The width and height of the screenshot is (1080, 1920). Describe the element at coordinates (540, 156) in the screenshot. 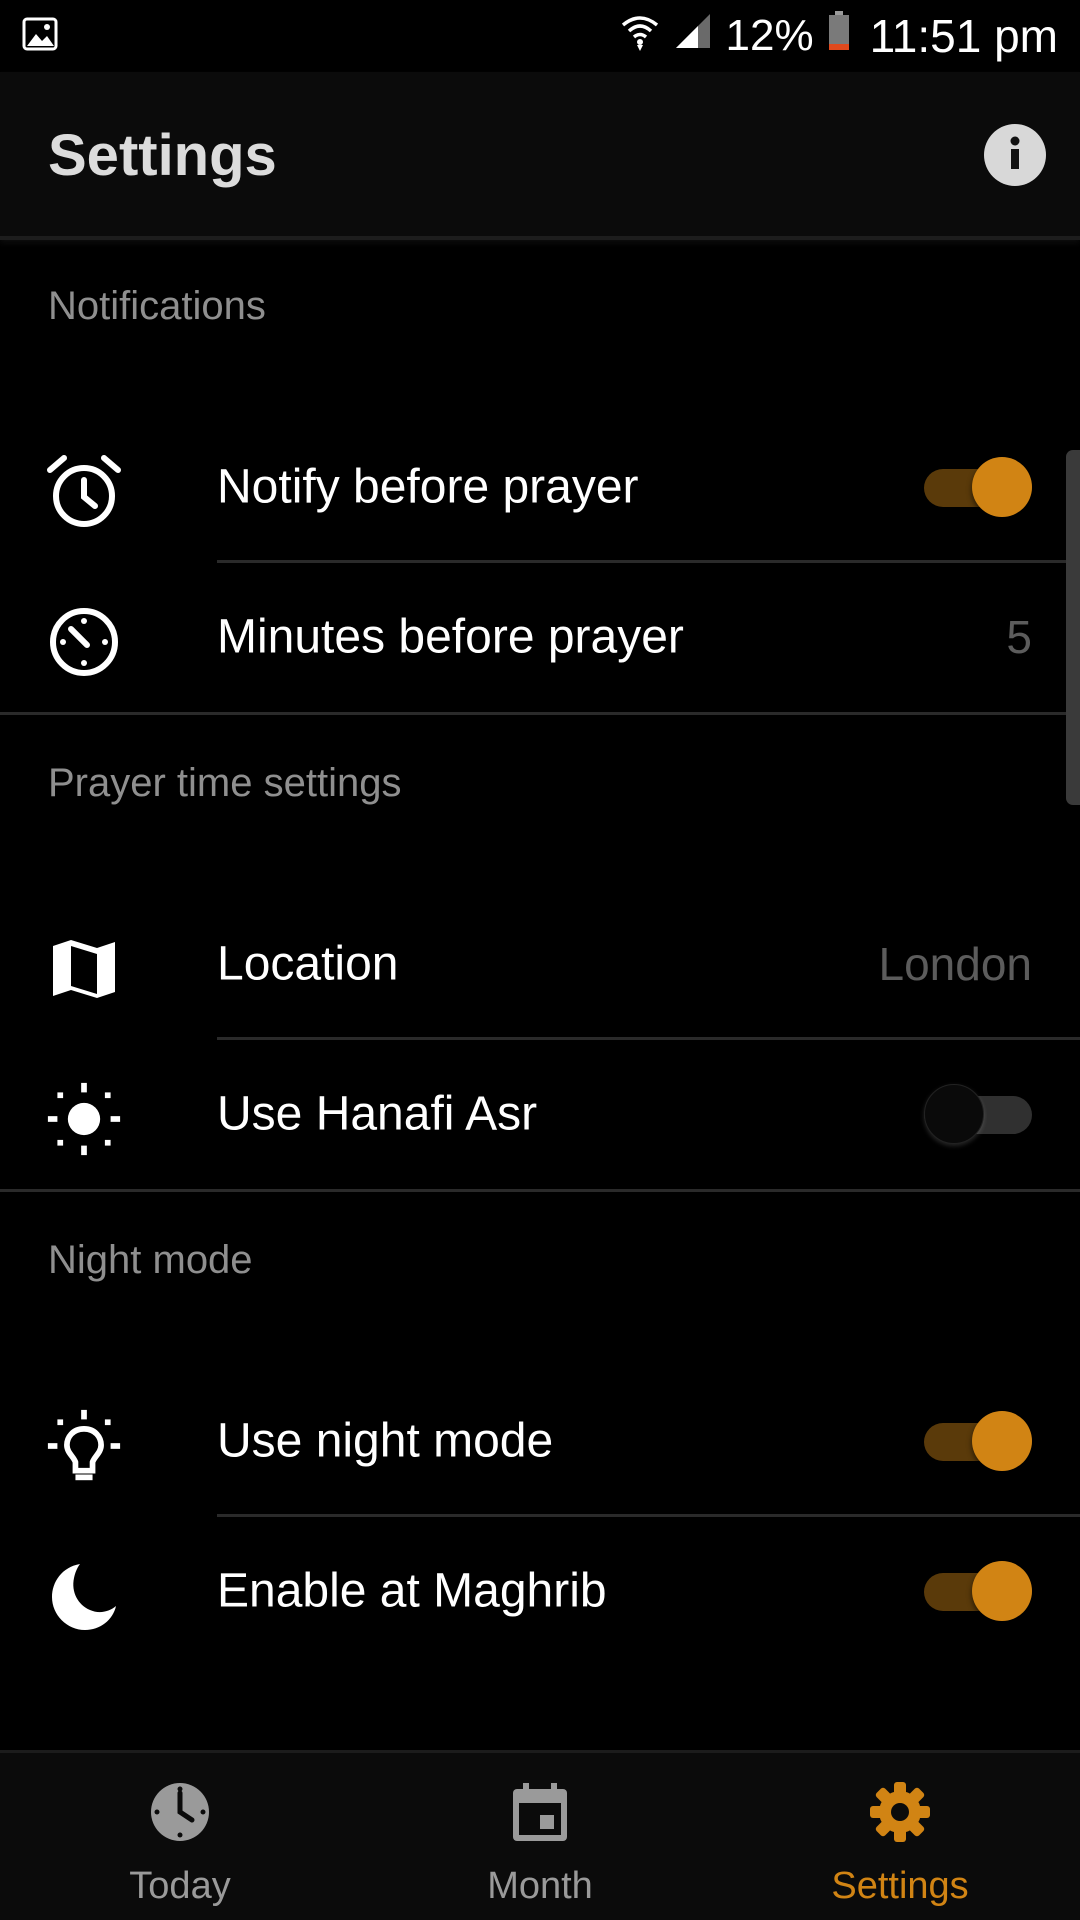

I see `app-bar: Settings` at that location.